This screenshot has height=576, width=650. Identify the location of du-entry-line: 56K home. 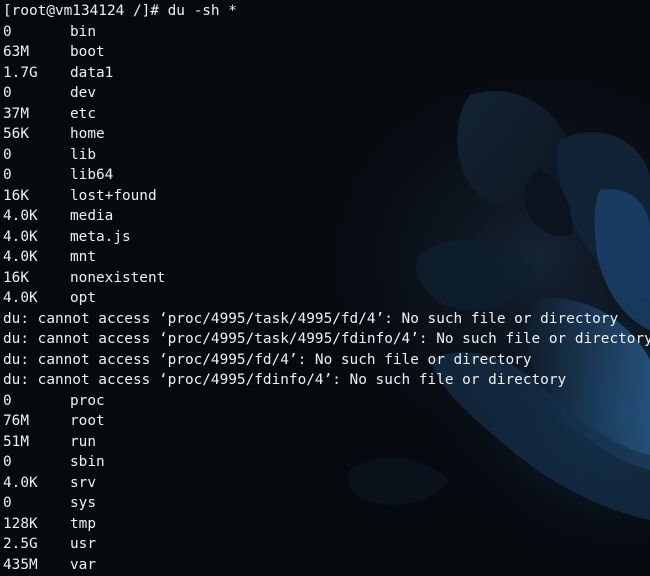
(326, 134).